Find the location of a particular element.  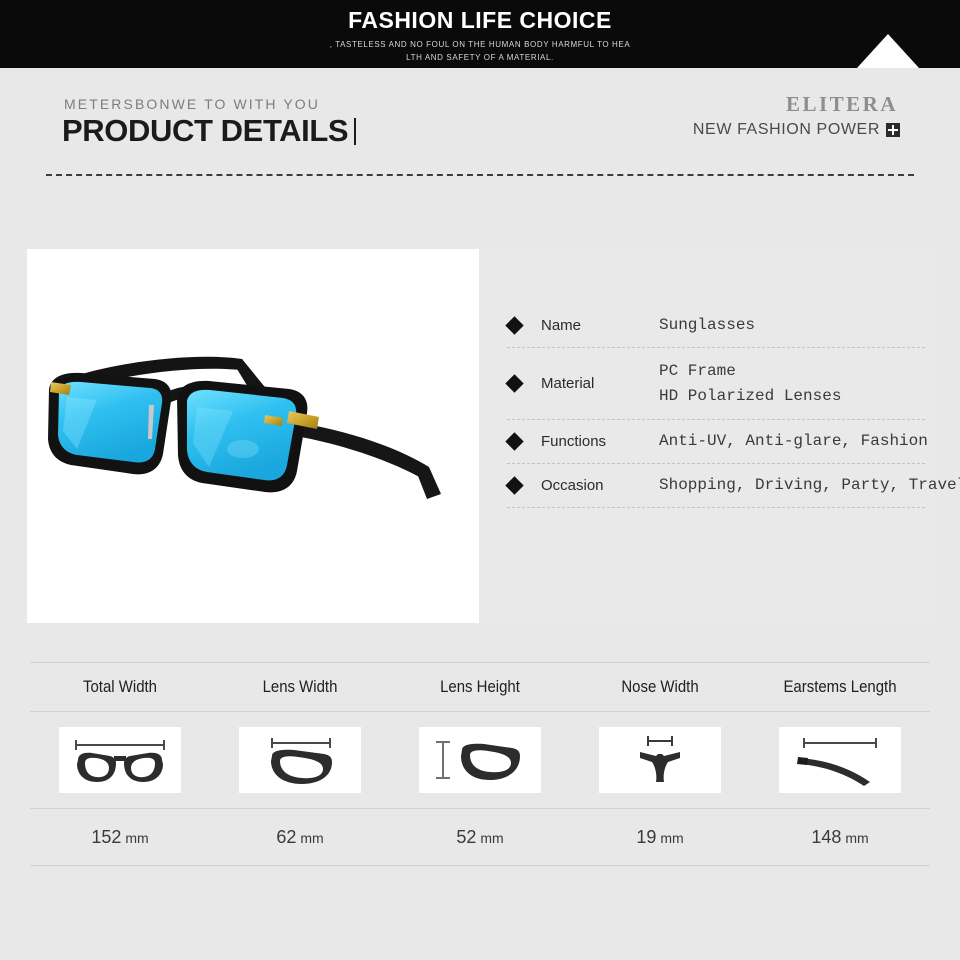

brand-tagline: NEW FASHION POWER is located at coordinates (786, 129).